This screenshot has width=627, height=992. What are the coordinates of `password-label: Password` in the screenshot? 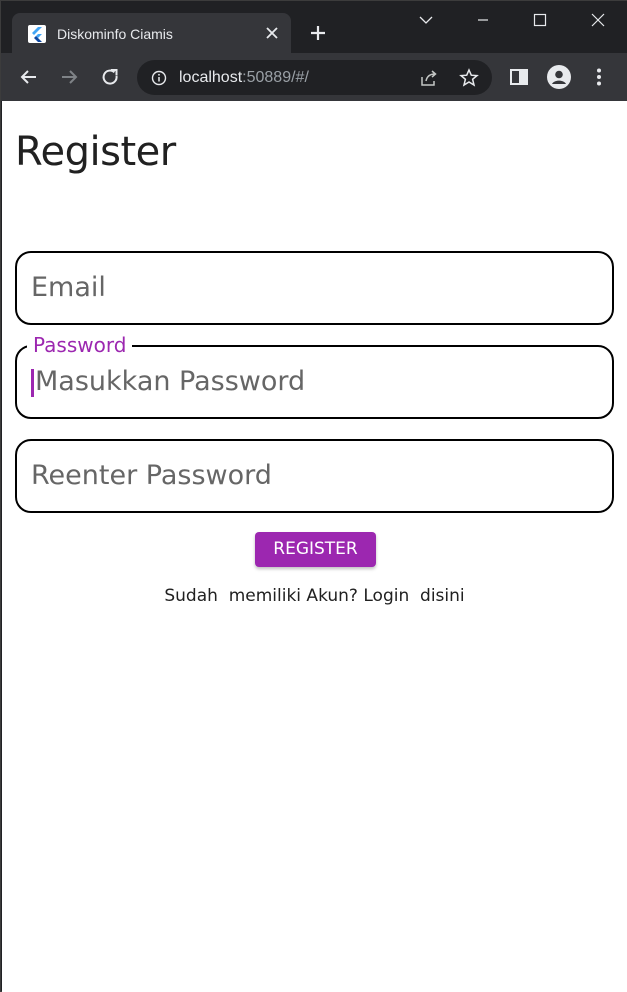 It's located at (80, 345).